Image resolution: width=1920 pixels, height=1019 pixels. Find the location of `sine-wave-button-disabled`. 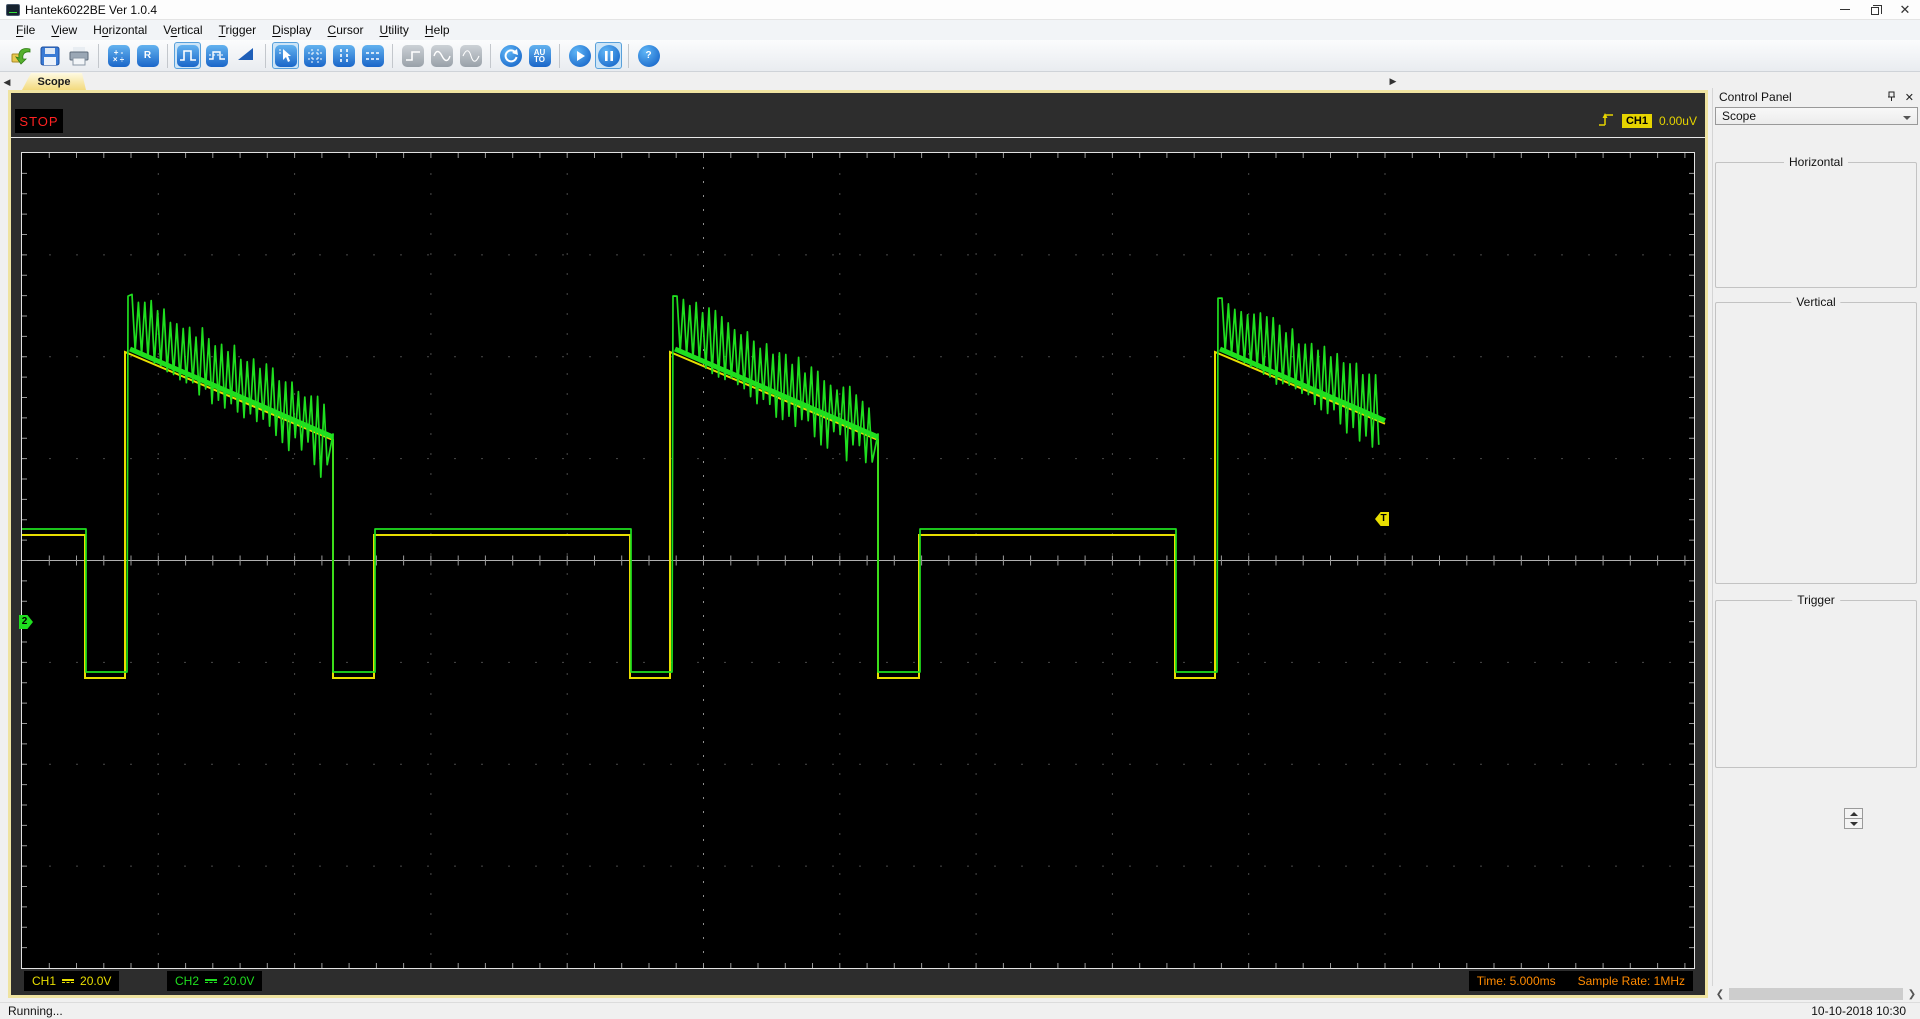

sine-wave-button-disabled is located at coordinates (441, 55).